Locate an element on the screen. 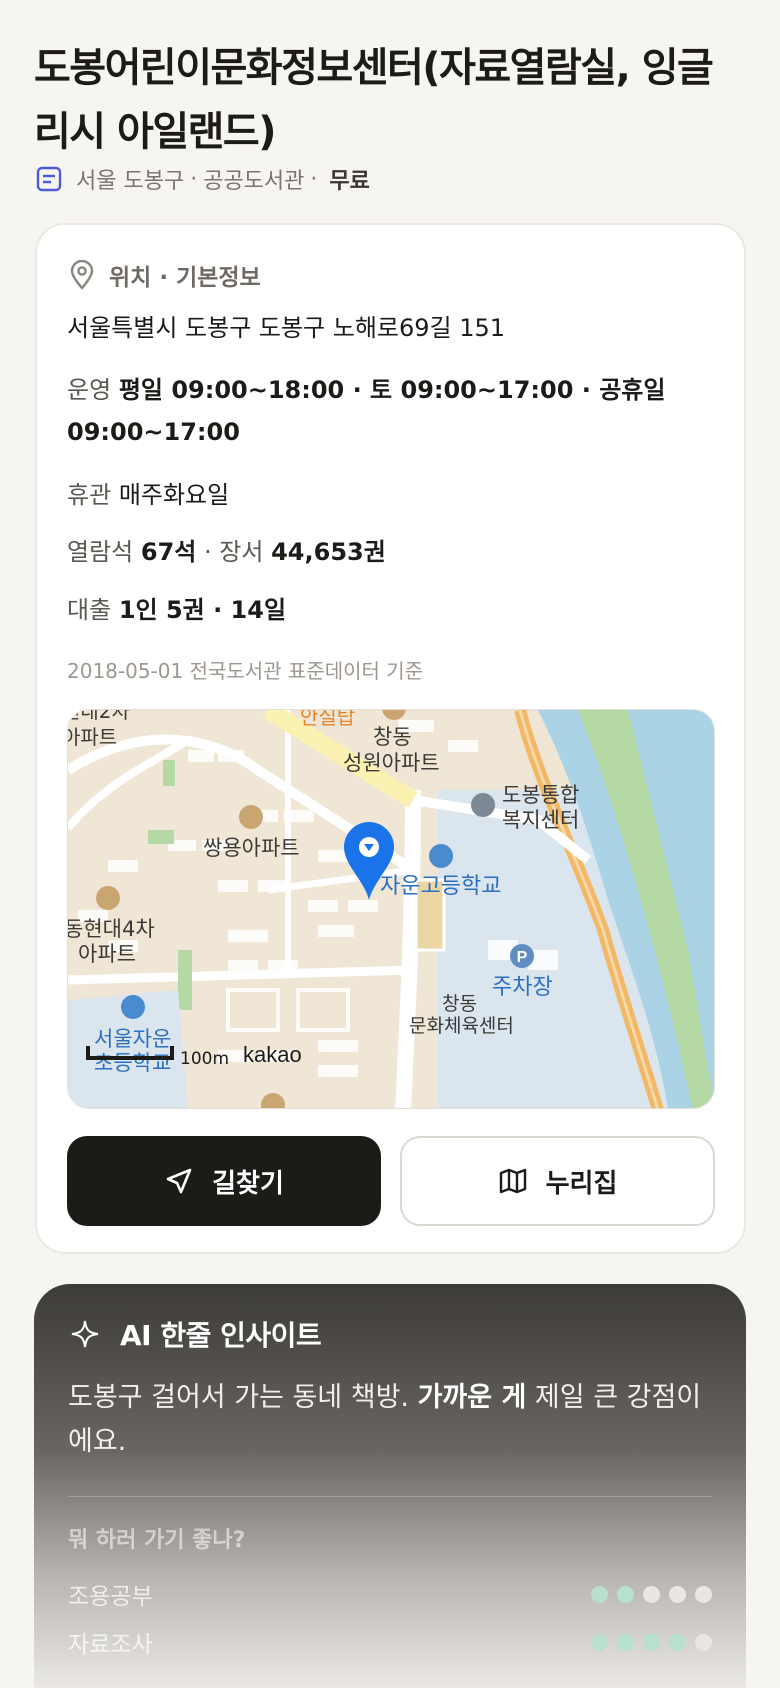 The width and height of the screenshot is (780, 1688). loan-row: 대출 1인 5권 · 14일 is located at coordinates (176, 610).